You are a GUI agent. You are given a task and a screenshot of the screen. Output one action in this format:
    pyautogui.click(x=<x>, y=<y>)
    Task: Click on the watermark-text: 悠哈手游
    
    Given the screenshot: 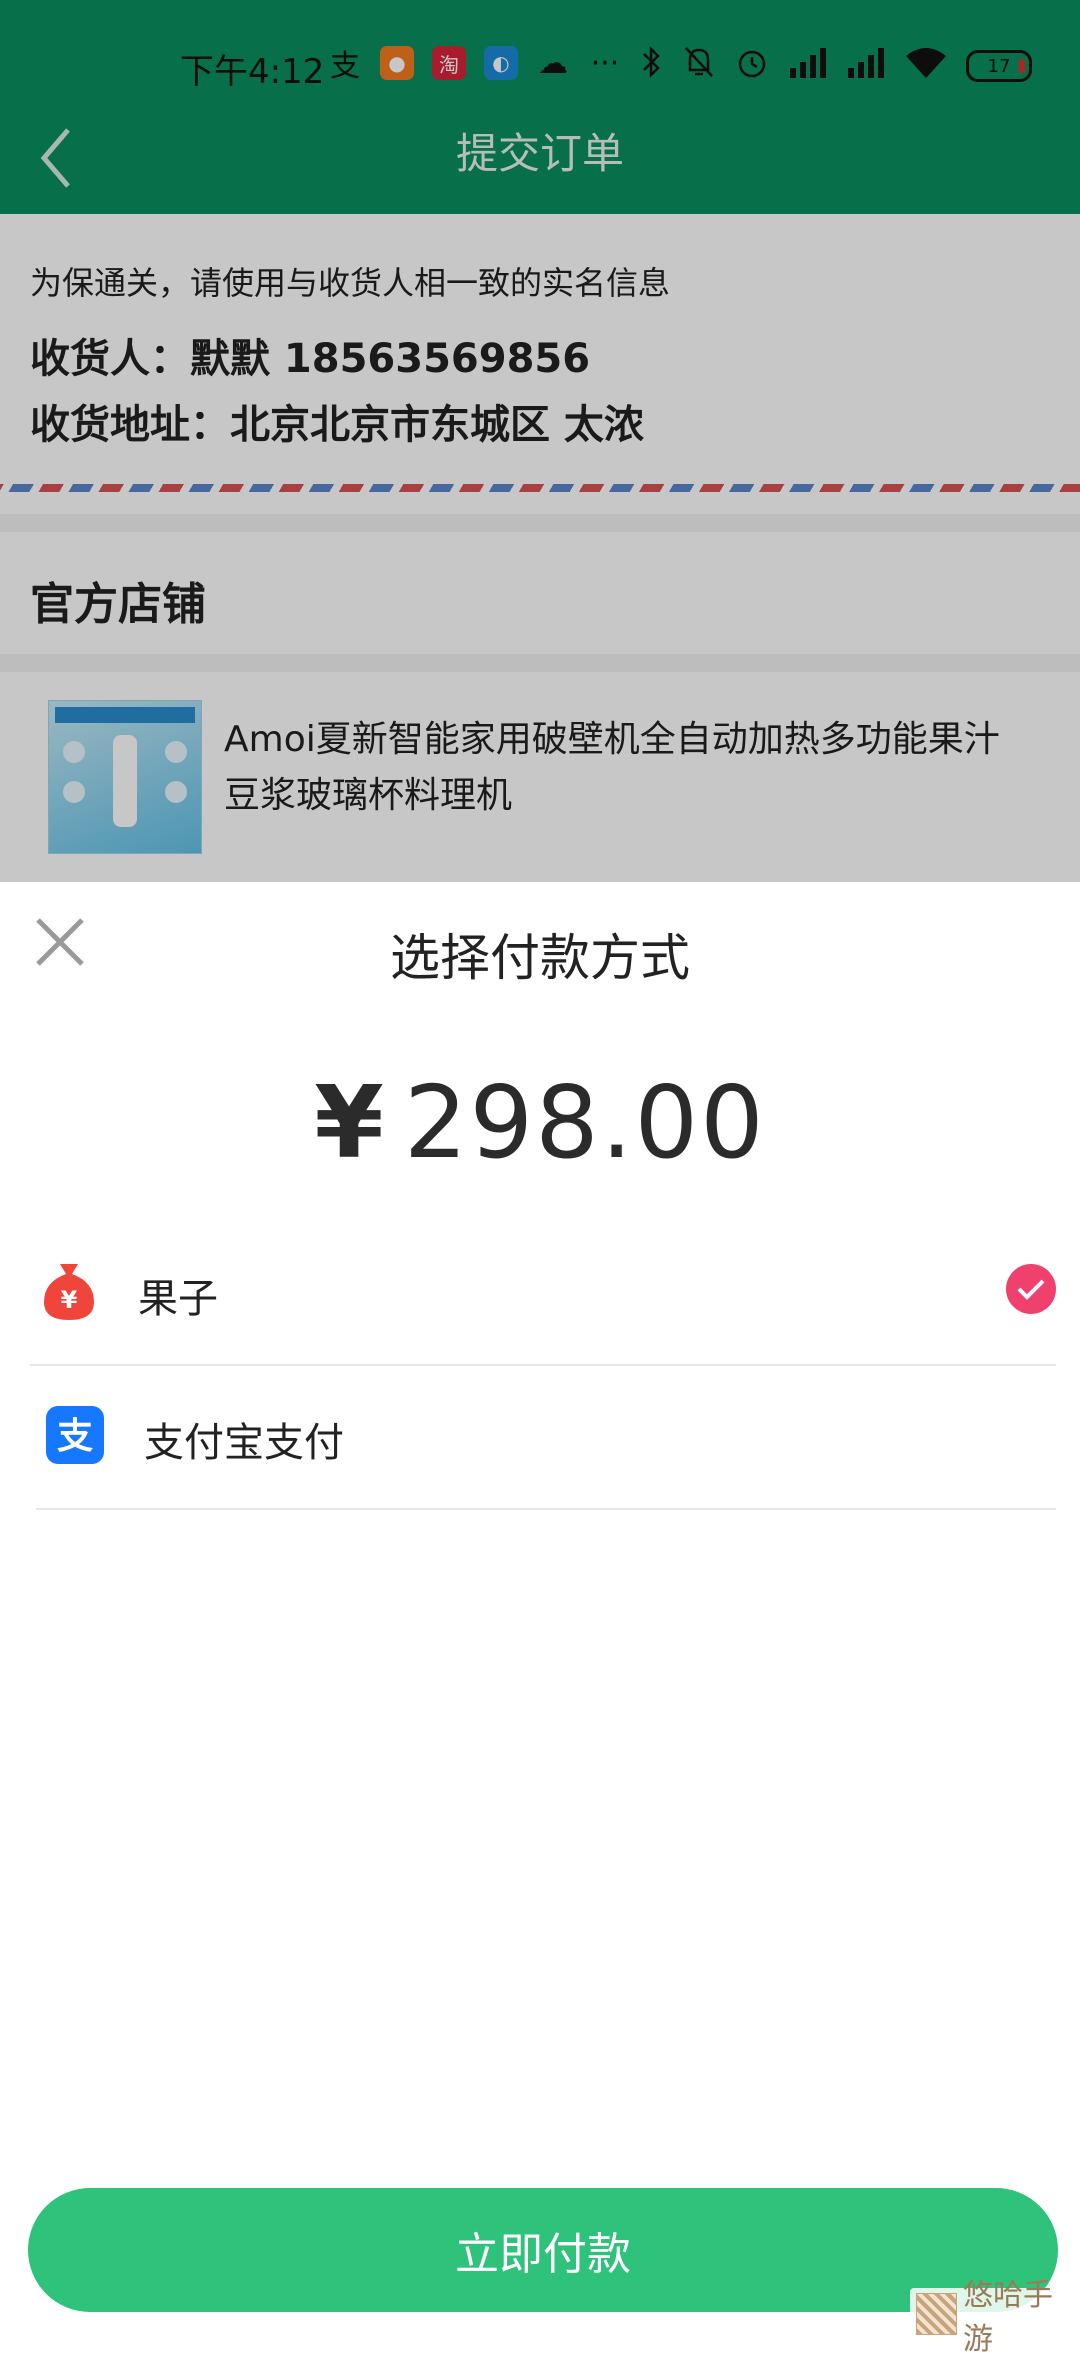 What is the action you would take?
    pyautogui.click(x=1008, y=2317)
    